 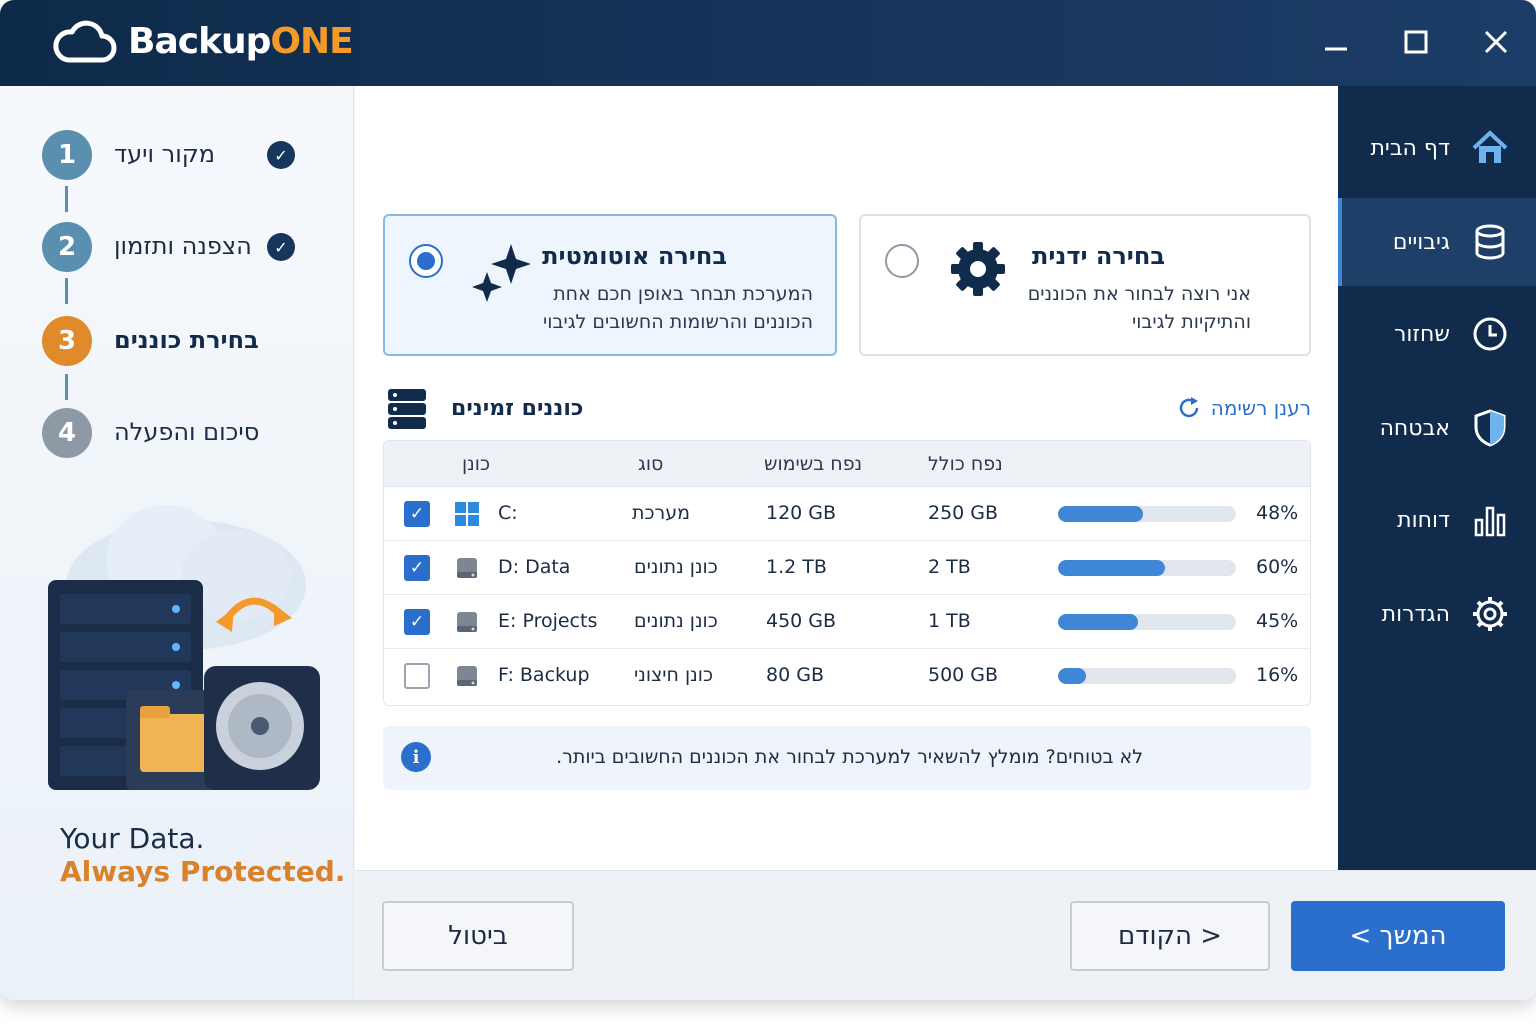 I want to click on close-button, so click(x=1496, y=42).